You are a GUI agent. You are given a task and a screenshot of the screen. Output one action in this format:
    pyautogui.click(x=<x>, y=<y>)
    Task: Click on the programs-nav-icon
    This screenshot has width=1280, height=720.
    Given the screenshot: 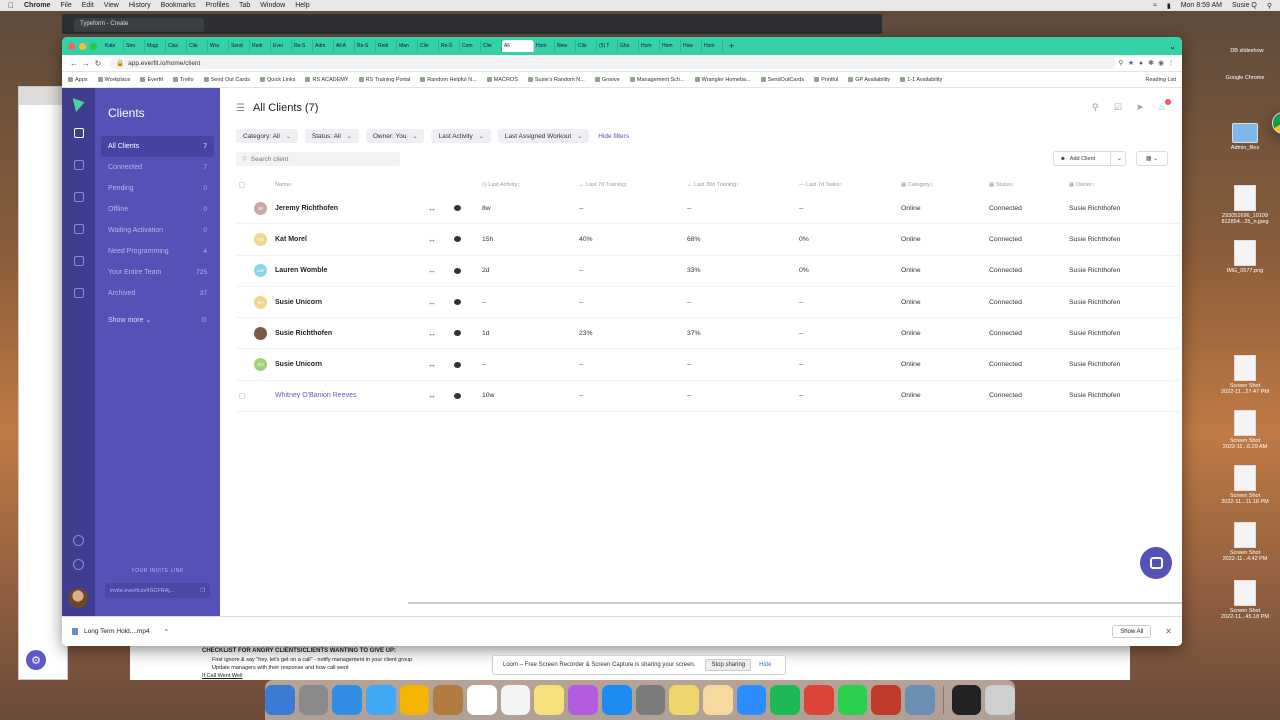 What is the action you would take?
    pyautogui.click(x=78, y=261)
    